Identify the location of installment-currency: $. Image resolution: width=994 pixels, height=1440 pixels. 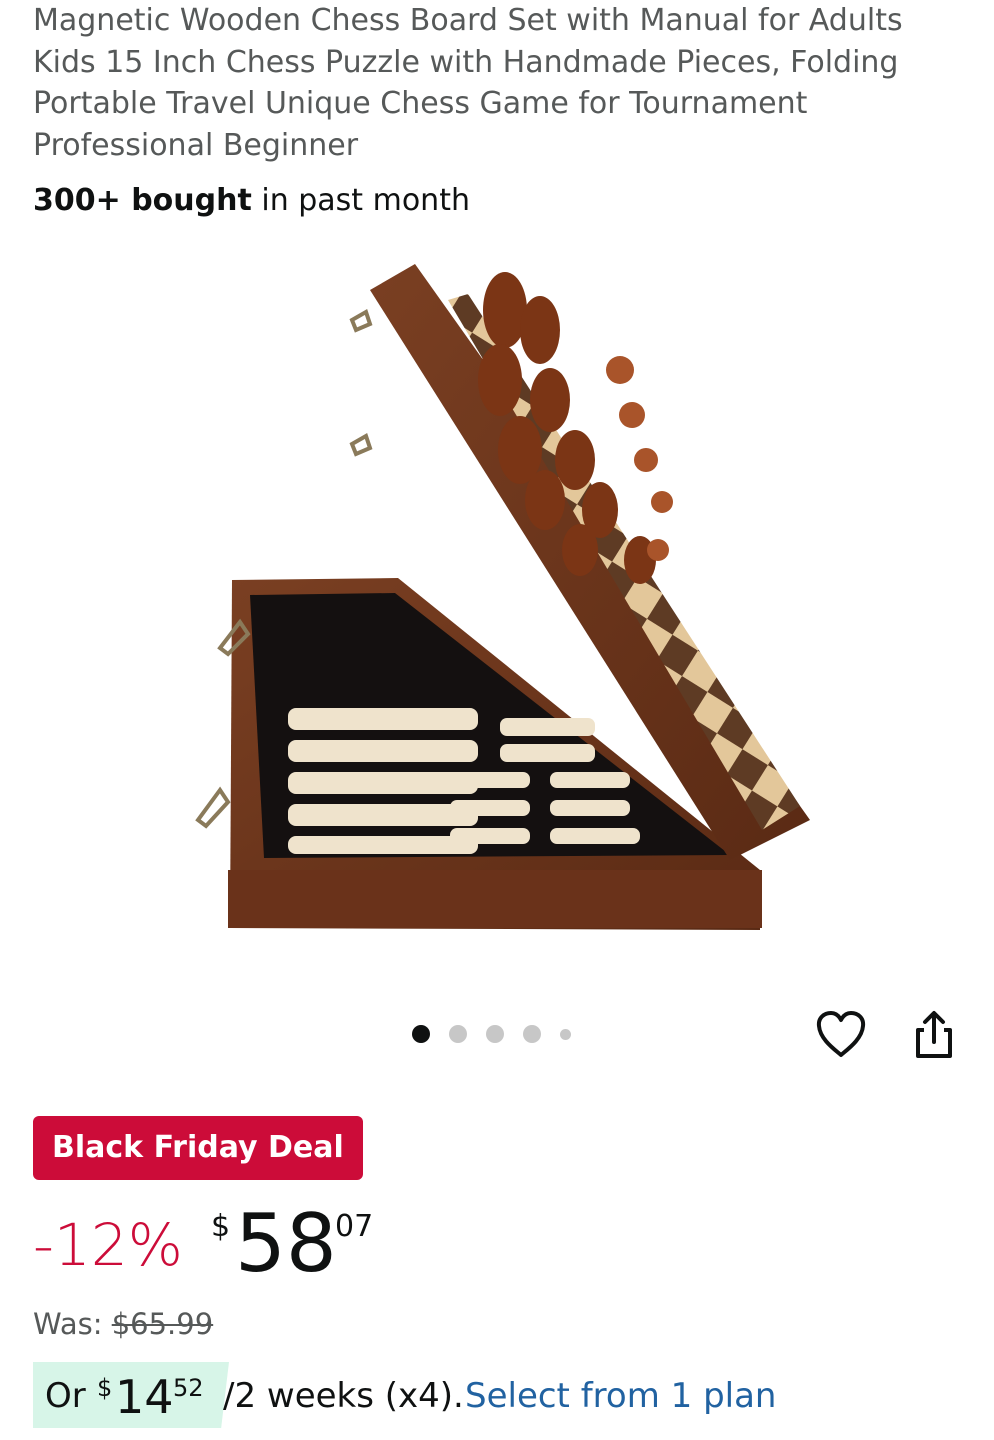
(105, 1388).